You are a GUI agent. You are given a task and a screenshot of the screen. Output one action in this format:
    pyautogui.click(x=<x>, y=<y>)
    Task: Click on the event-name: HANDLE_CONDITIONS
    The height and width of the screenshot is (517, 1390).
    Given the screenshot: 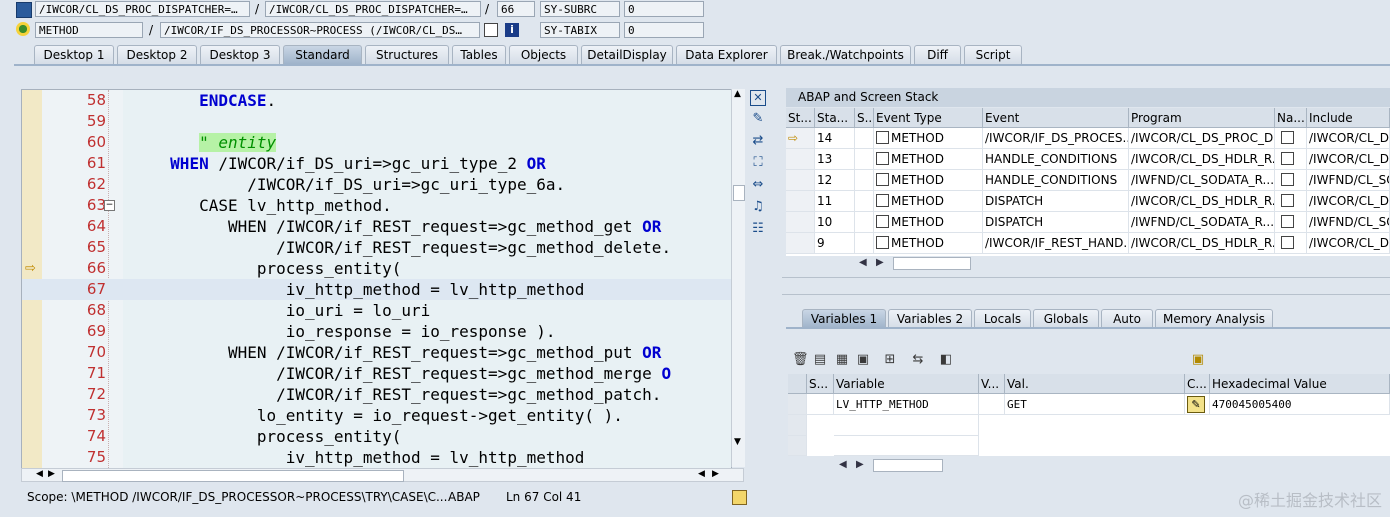 What is the action you would take?
    pyautogui.click(x=1056, y=180)
    